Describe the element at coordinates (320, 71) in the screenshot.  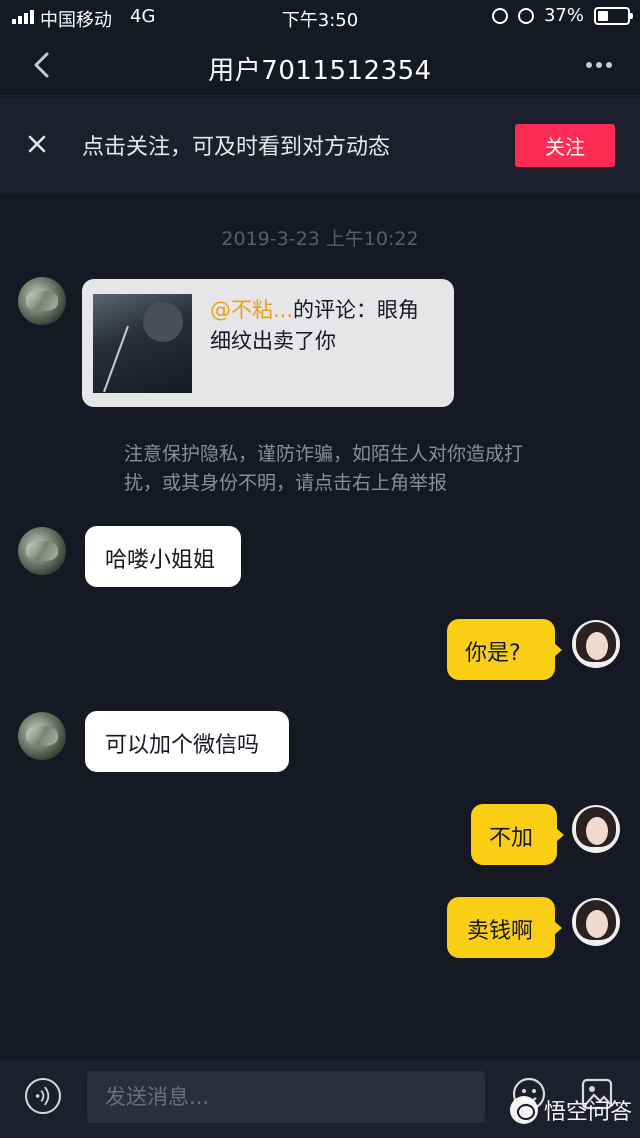
I see `chat-title: 用户7011512354` at that location.